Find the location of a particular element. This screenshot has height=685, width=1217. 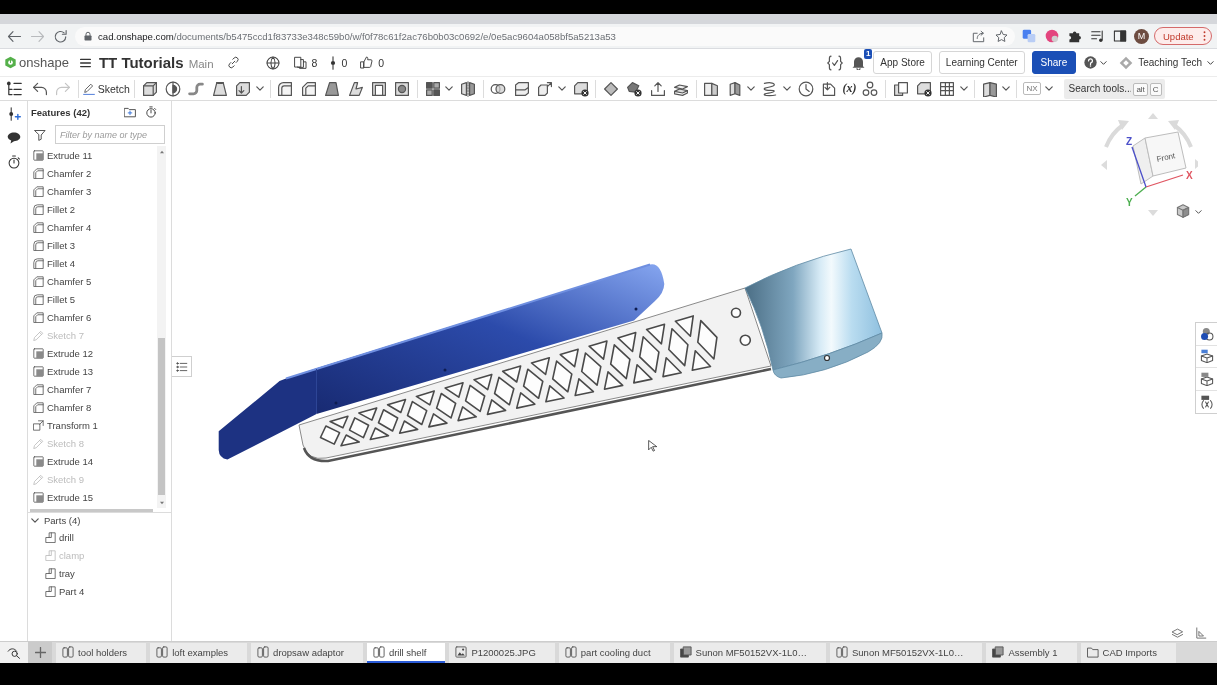

pin-plus-icon is located at coordinates (13, 114).